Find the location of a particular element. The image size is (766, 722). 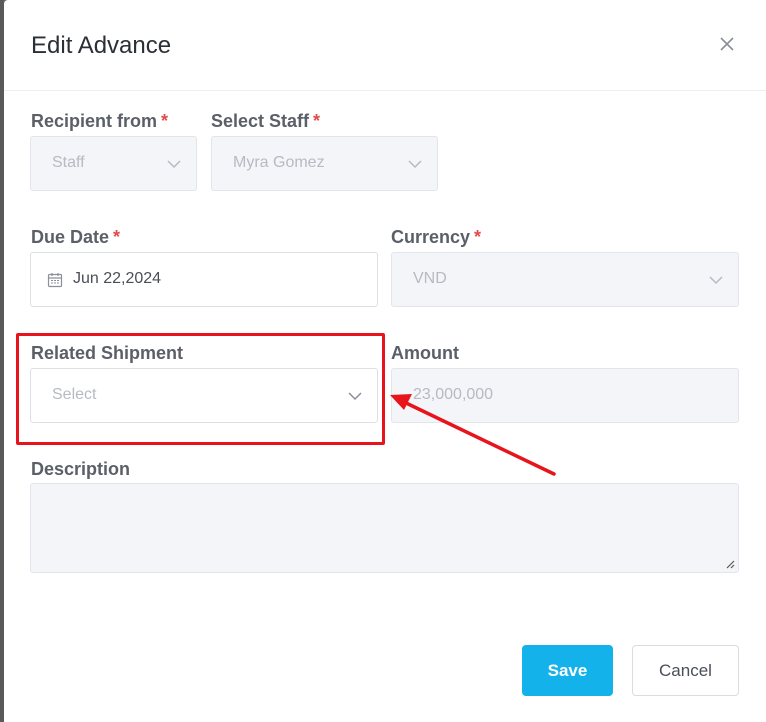

recipient-from-label: Recipient from * is located at coordinates (99, 121).